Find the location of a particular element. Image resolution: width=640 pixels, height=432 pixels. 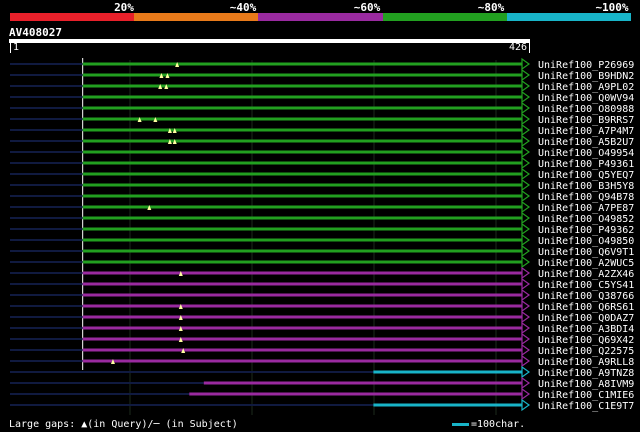

hit-label: UniRef100_Q6V9T1 is located at coordinates (586, 252).